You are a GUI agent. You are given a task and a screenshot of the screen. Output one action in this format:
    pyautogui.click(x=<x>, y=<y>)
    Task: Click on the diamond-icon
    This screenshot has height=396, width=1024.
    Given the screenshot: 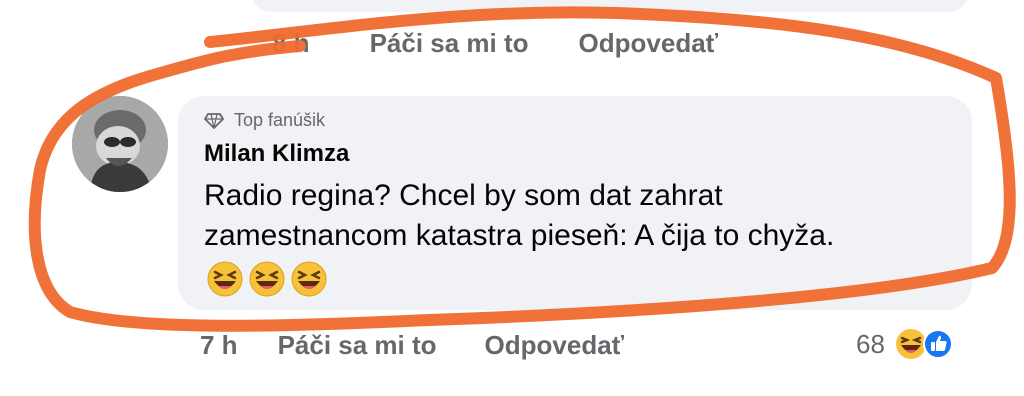 What is the action you would take?
    pyautogui.click(x=214, y=120)
    